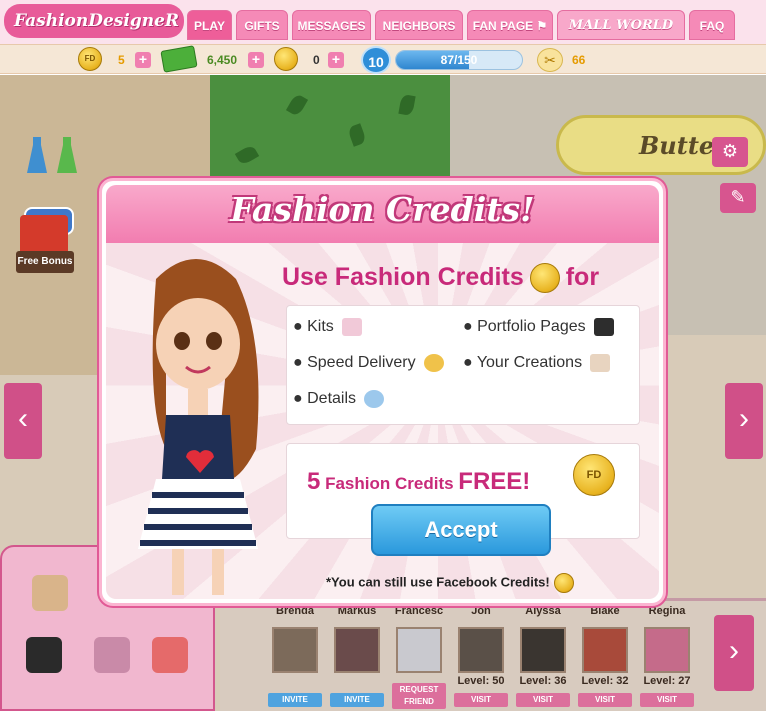 The image size is (766, 711). What do you see at coordinates (550, 60) in the screenshot?
I see `scissors-icon: ✂` at bounding box center [550, 60].